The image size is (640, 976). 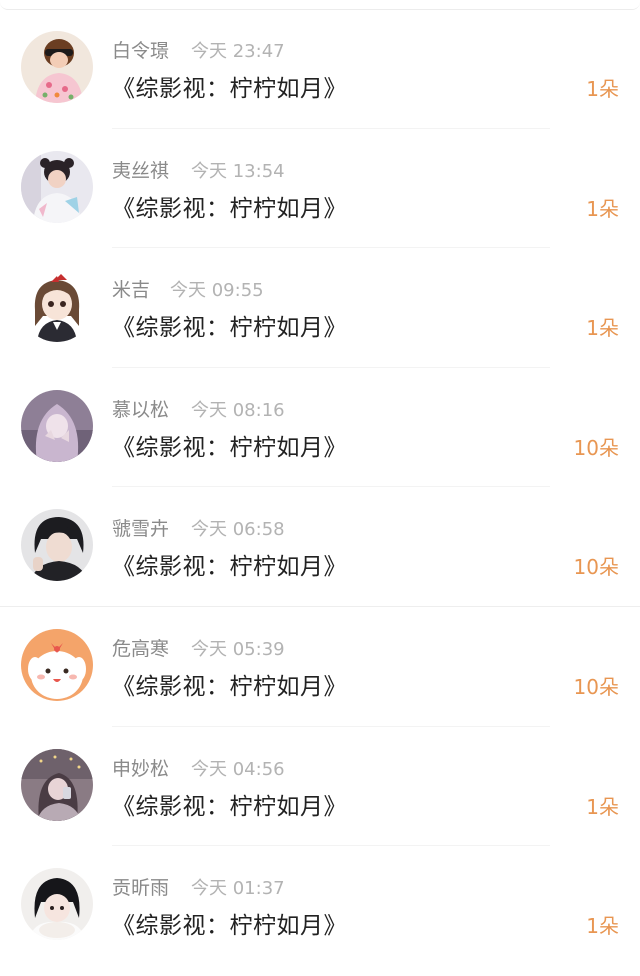 I want to click on gift-row: 白令璟 今天 23:47 《综影视：柠柠如月》 1朵, so click(x=320, y=69).